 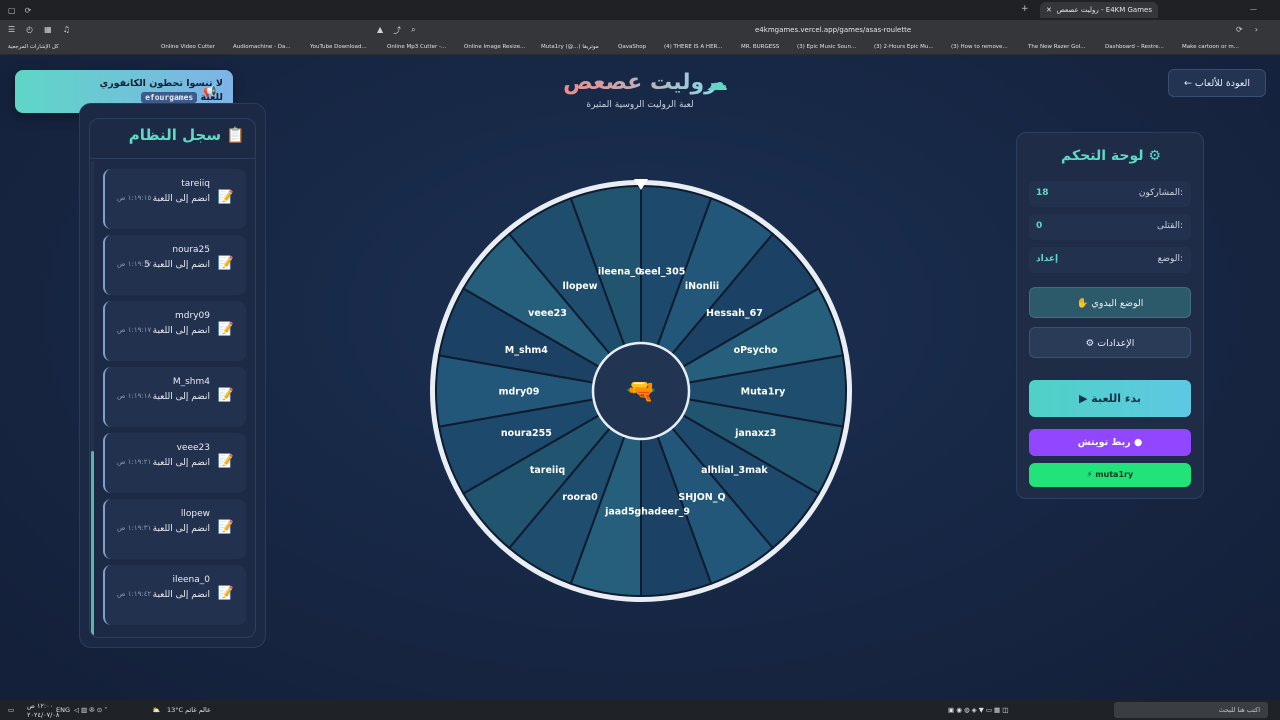 I want to click on reload-icon: ⟳, so click(x=1239, y=29).